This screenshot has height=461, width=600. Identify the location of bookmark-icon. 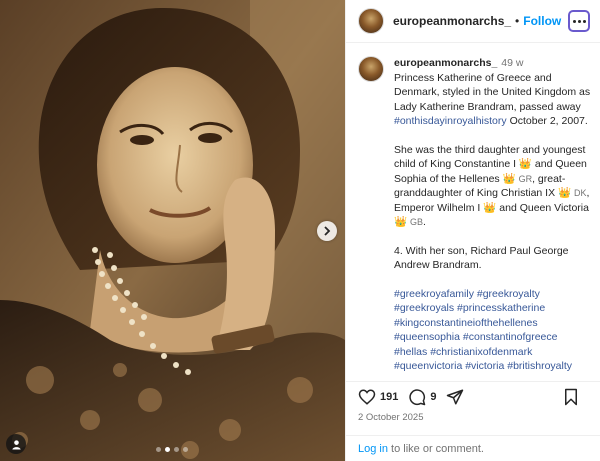
(571, 396).